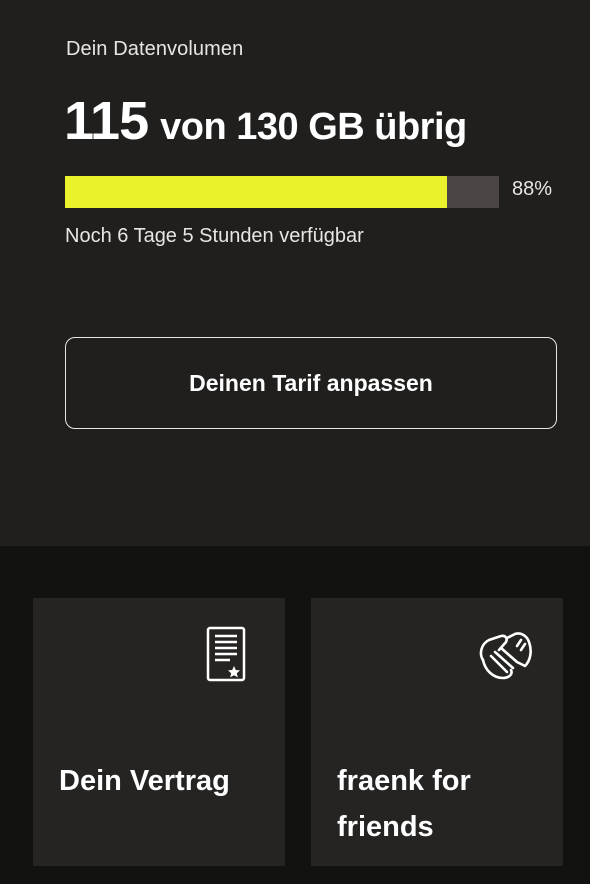 Image resolution: width=590 pixels, height=884 pixels. Describe the element at coordinates (532, 189) in the screenshot. I see `data-percent-label: 88%` at that location.